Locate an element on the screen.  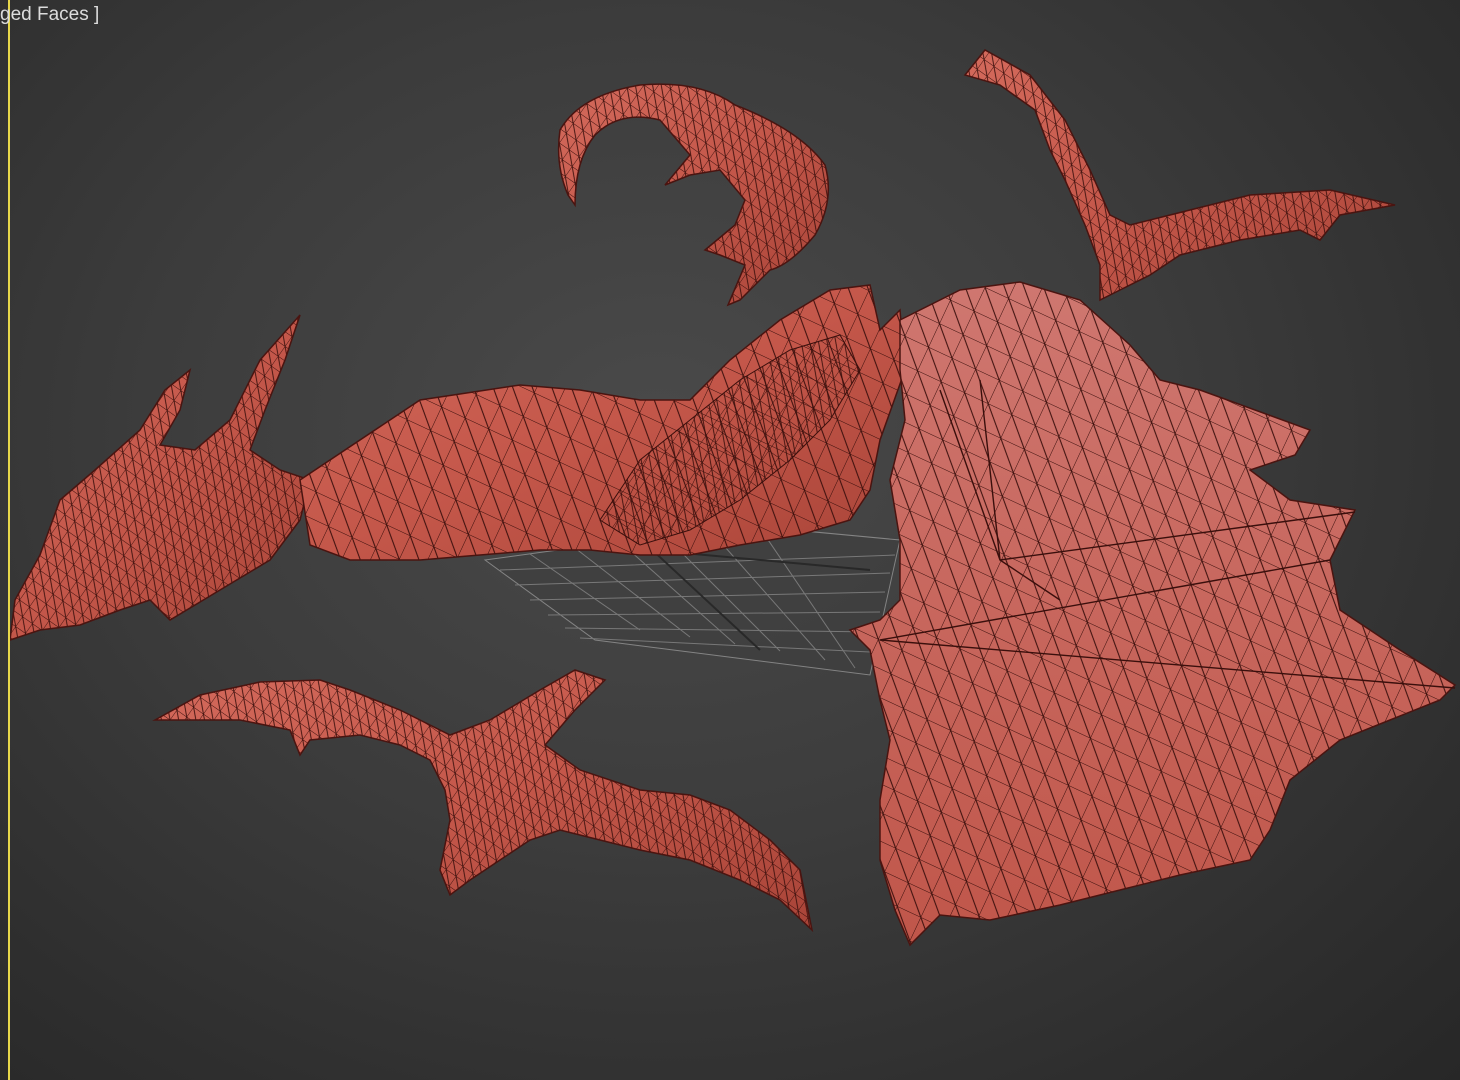
active-viewport-border is located at coordinates (9, 540).